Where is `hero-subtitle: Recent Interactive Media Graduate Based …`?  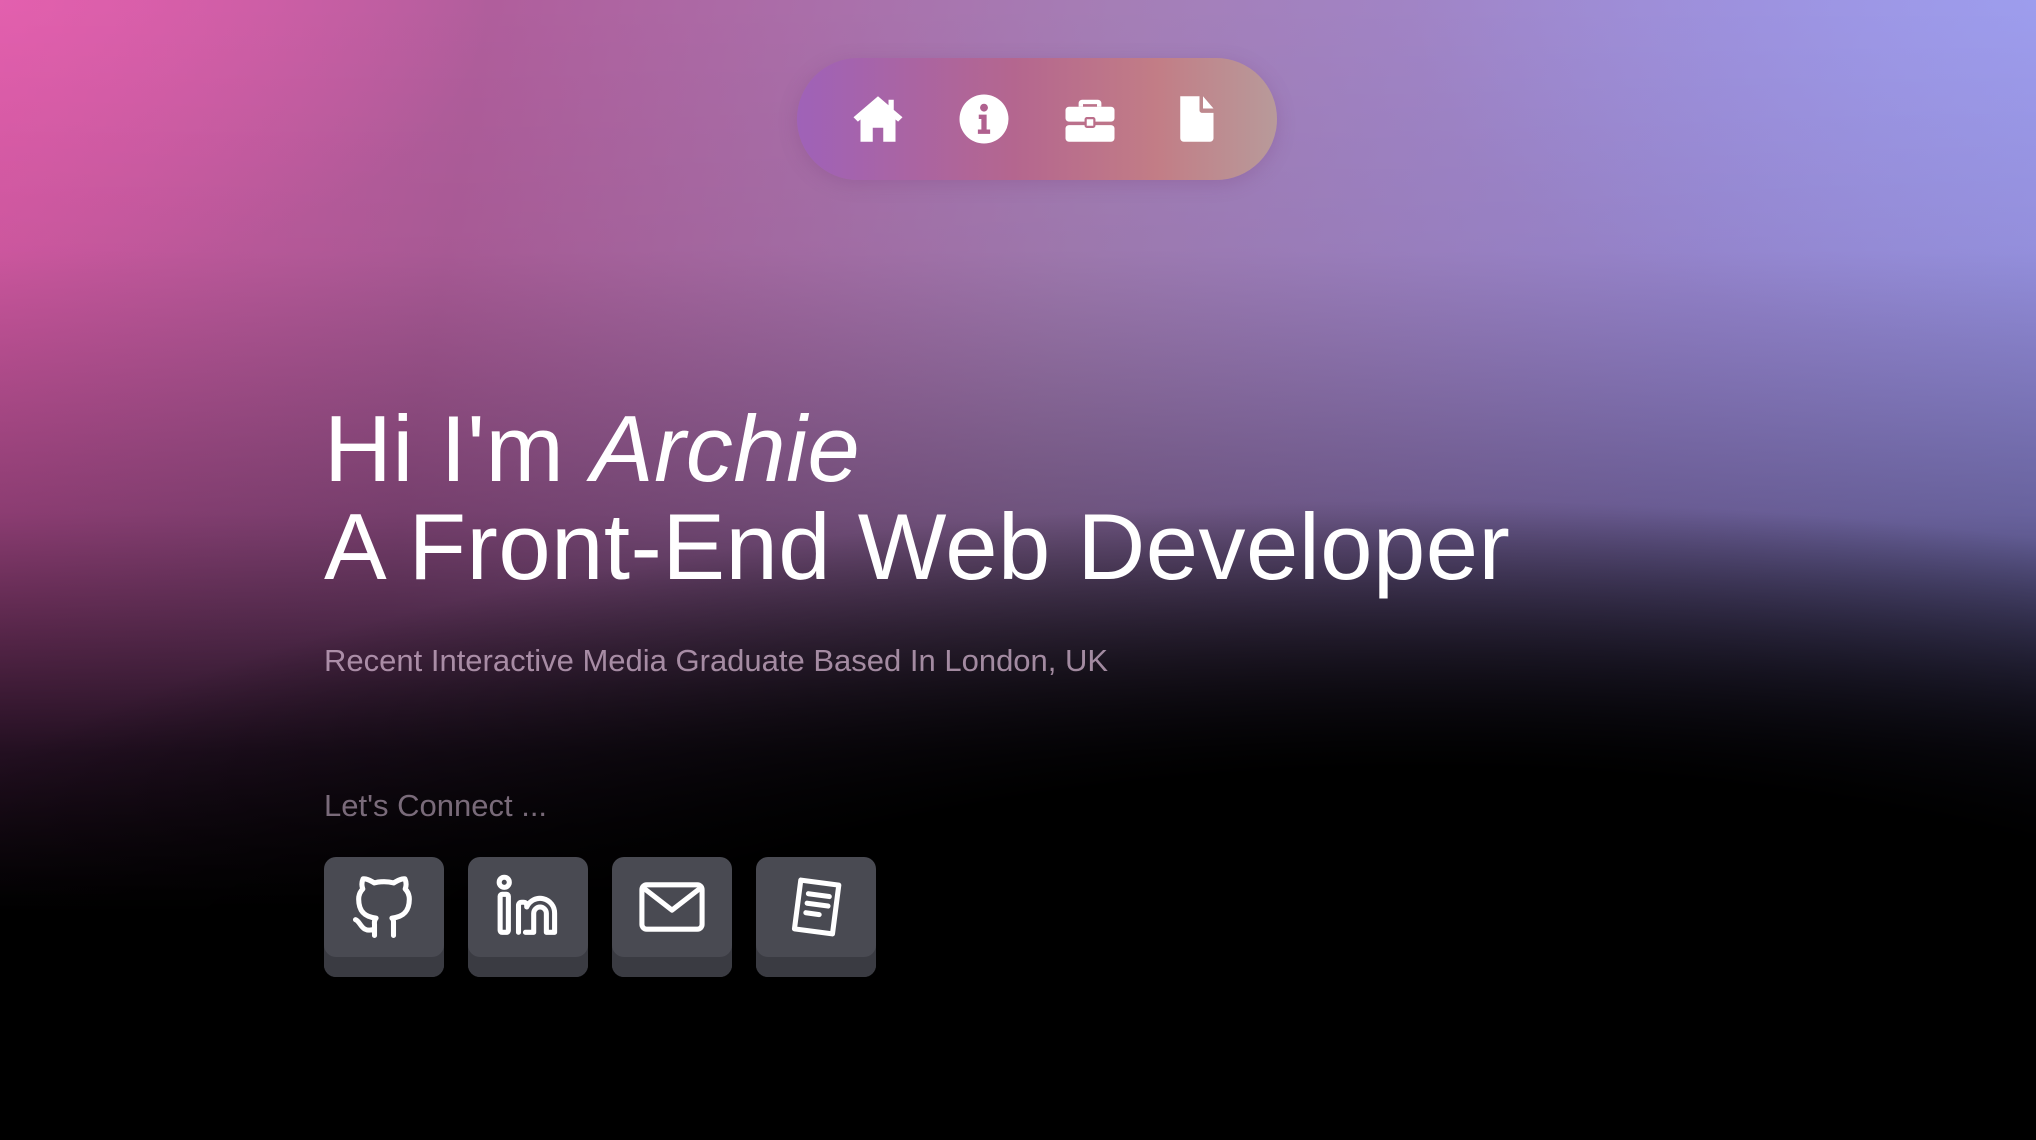
hero-subtitle: Recent Interactive Media Graduate Based … is located at coordinates (716, 660).